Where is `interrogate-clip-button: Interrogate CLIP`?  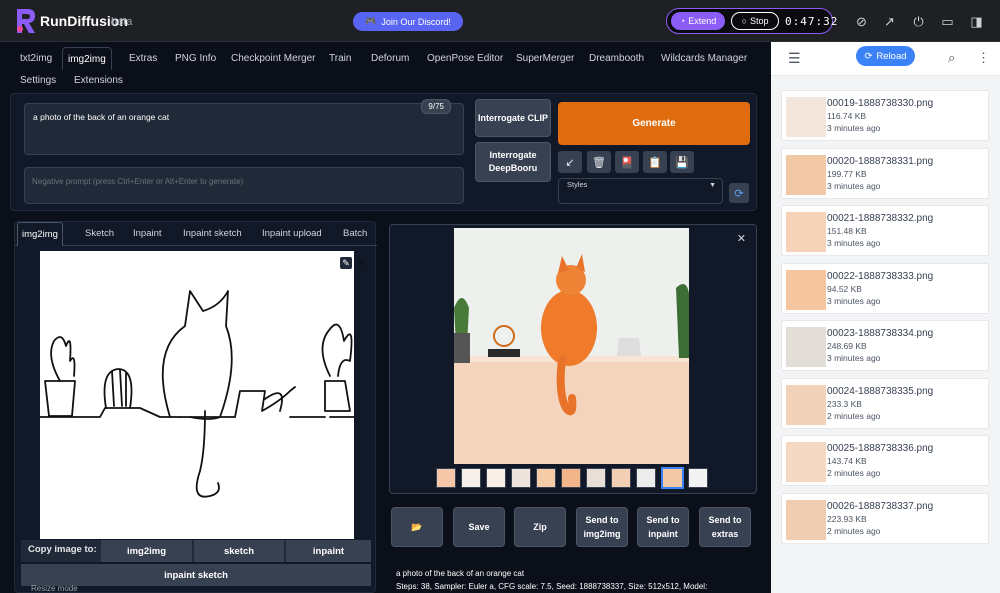
interrogate-clip-button: Interrogate CLIP is located at coordinates (513, 118).